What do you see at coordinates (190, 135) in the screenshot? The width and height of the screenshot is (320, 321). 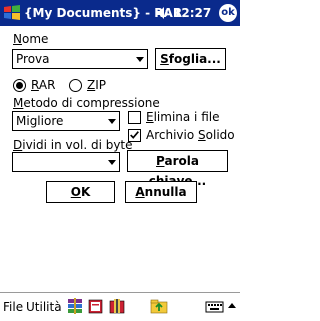 I see `archivio-solido-label: Archivio Solido` at bounding box center [190, 135].